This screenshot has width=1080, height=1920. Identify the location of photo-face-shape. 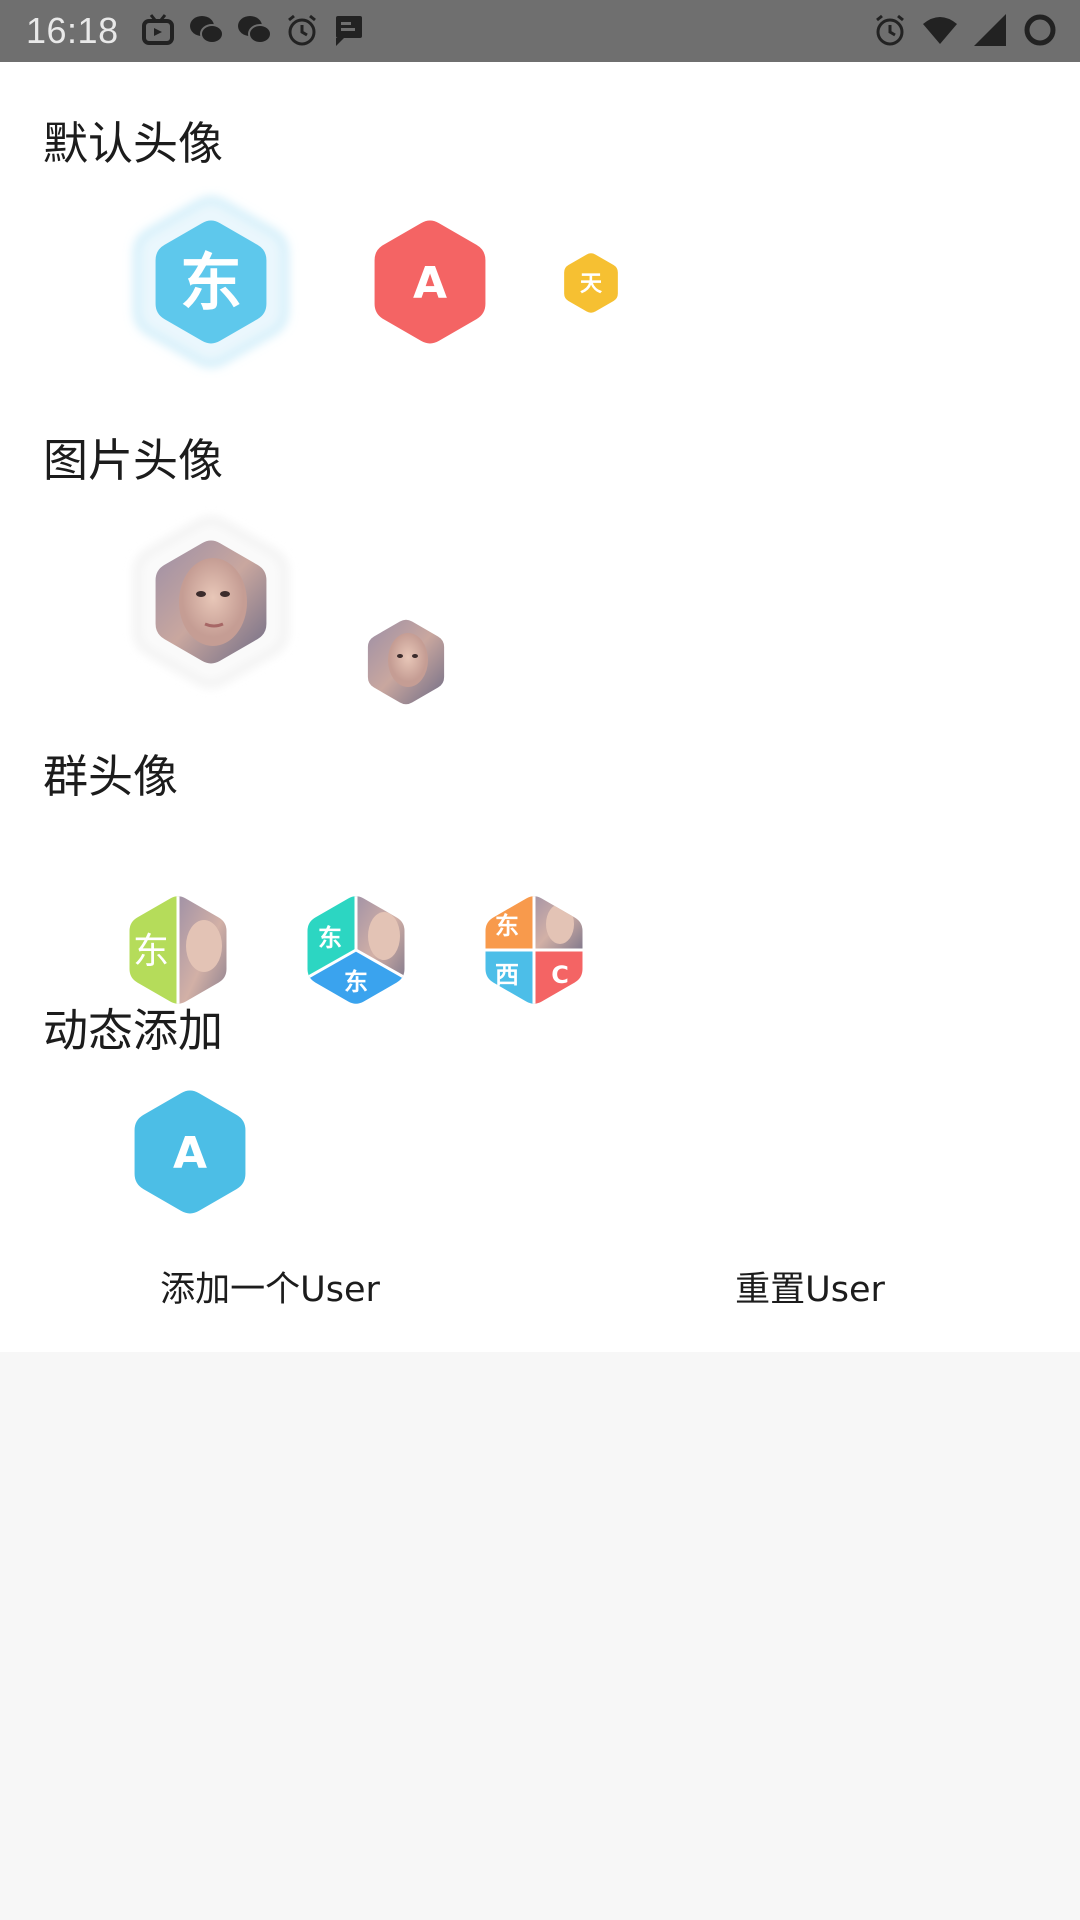
(213, 602).